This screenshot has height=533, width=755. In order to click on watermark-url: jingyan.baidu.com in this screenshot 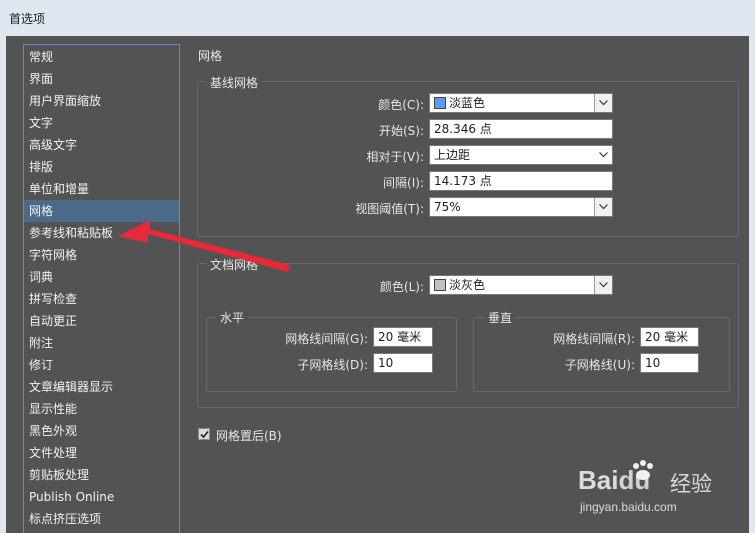, I will do `click(628, 507)`.